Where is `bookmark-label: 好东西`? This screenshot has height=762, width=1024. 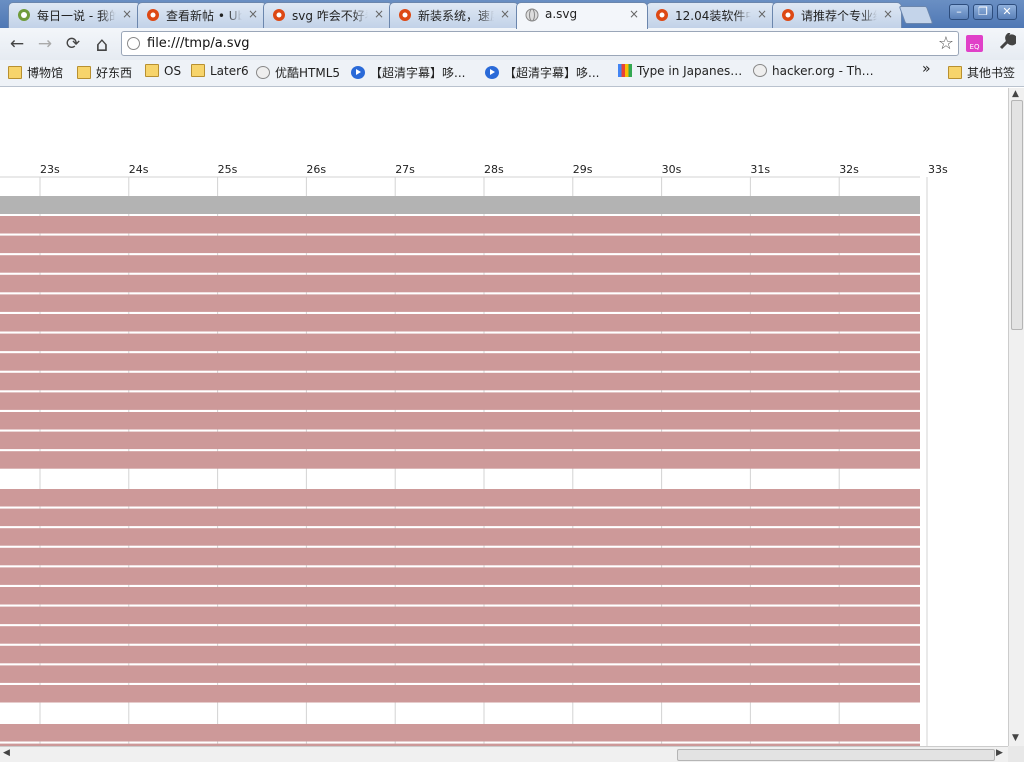 bookmark-label: 好东西 is located at coordinates (114, 73).